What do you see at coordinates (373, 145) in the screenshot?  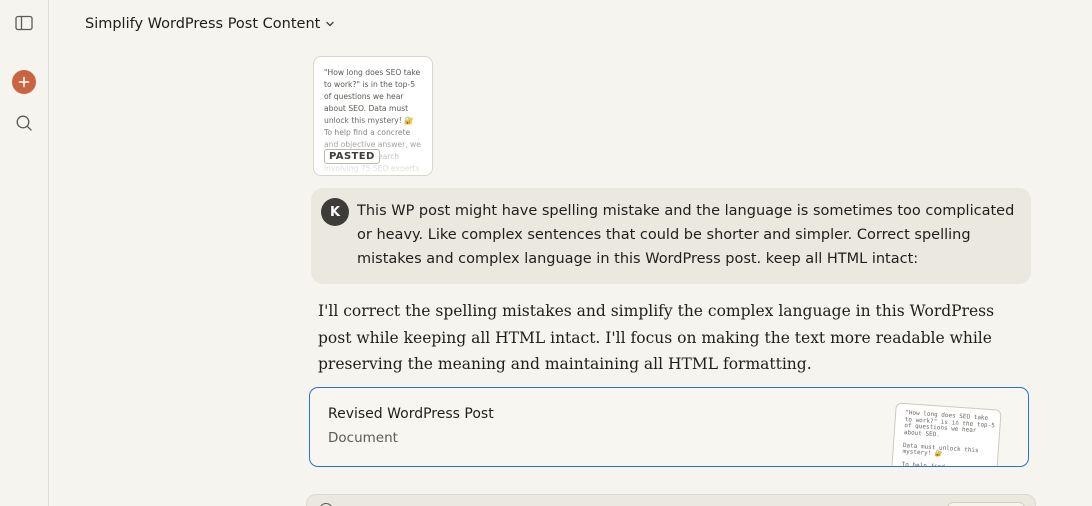 I see `pasted-fade-overlay` at bounding box center [373, 145].